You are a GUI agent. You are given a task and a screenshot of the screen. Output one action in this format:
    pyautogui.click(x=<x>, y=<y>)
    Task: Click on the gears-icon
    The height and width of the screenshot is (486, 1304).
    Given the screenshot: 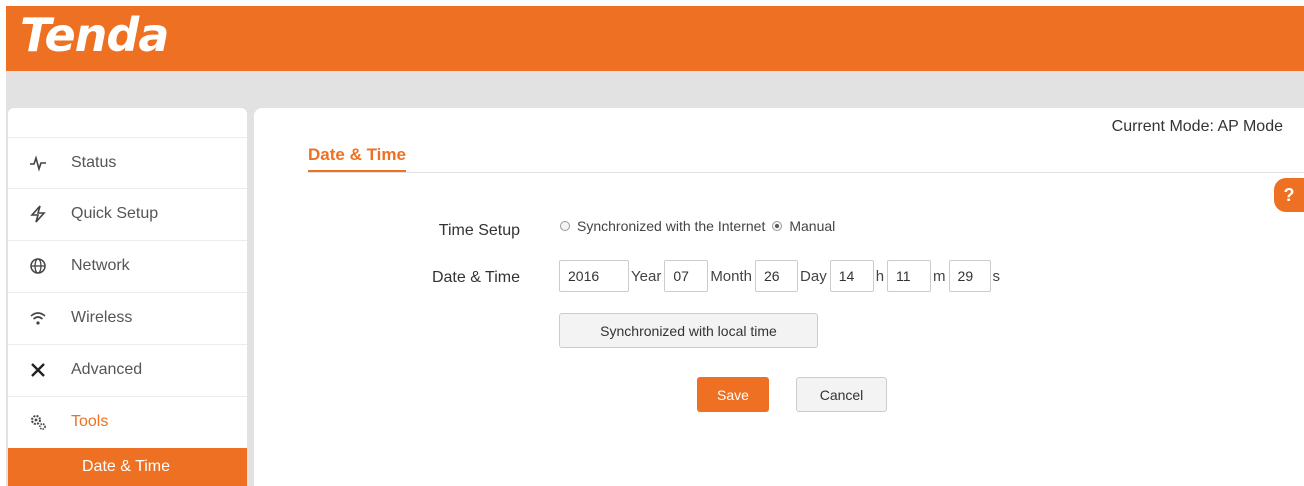 What is the action you would take?
    pyautogui.click(x=38, y=422)
    